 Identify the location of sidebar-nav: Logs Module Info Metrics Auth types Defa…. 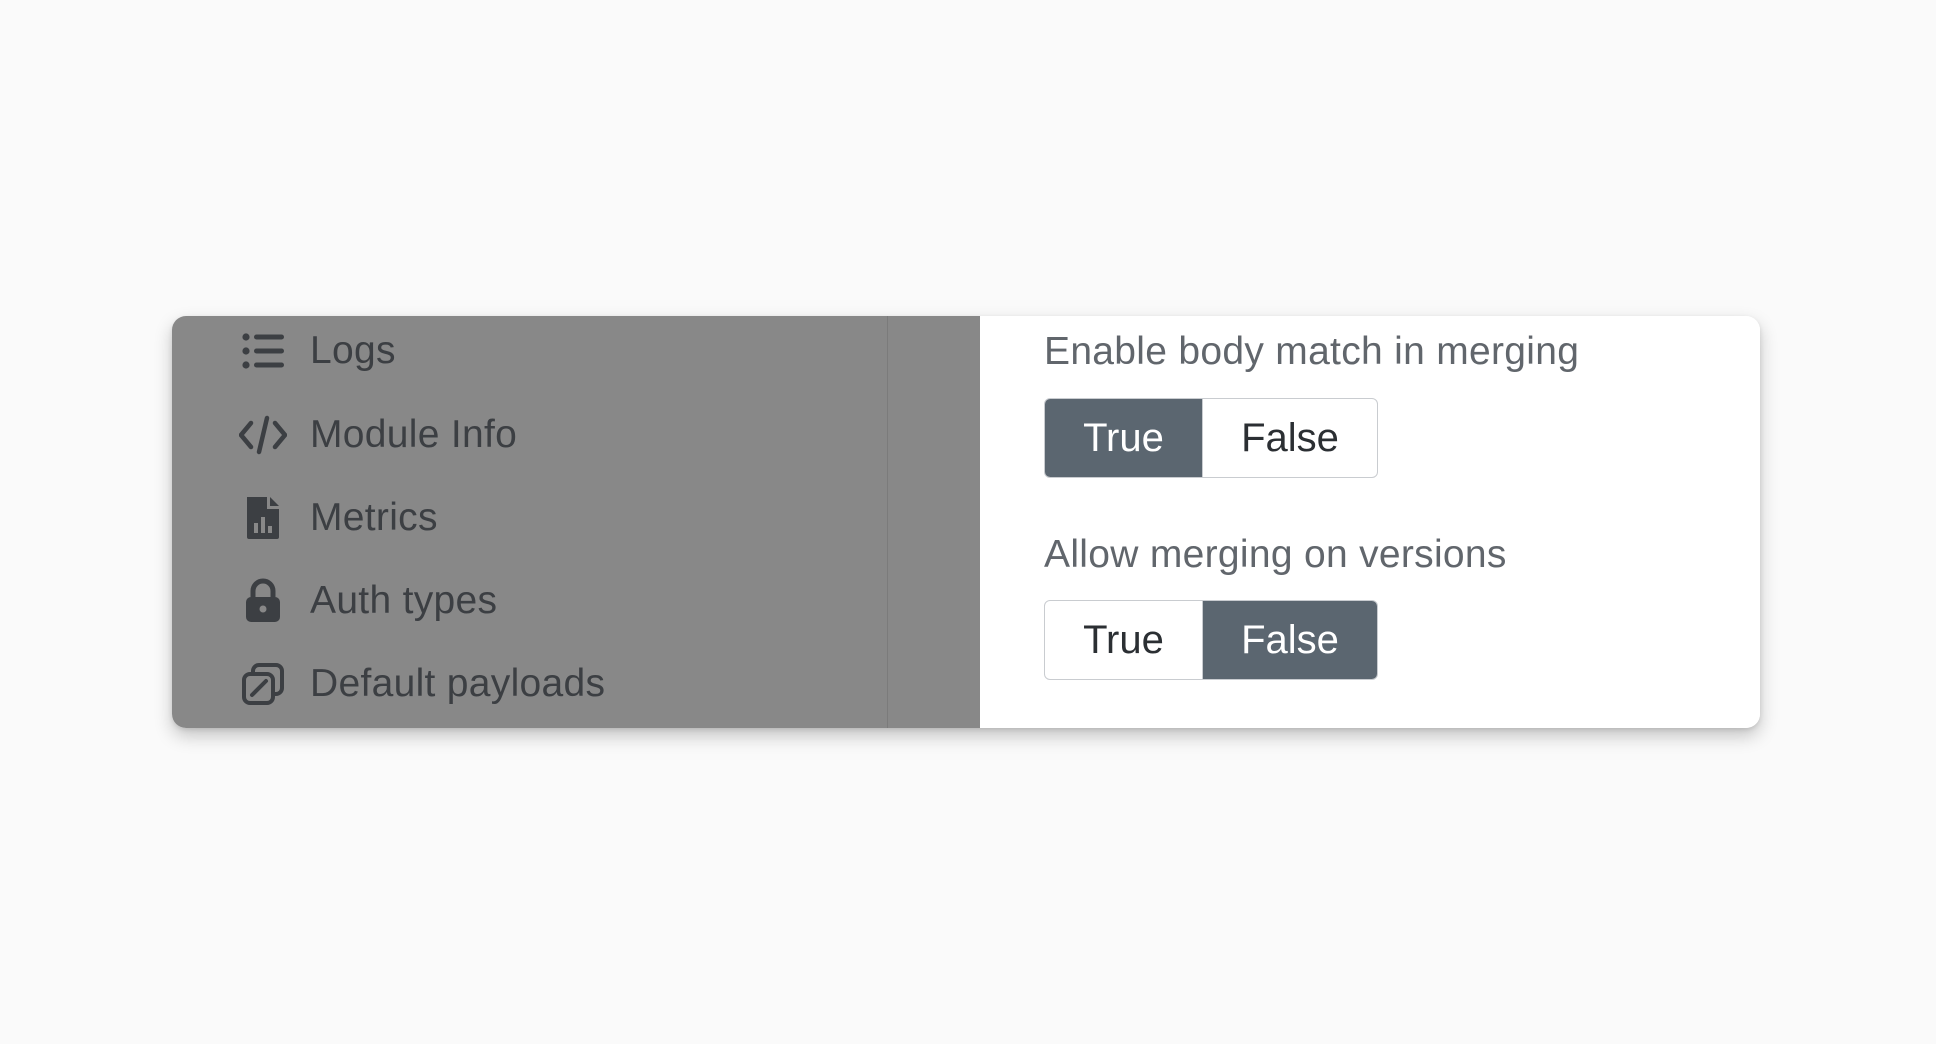
(529, 522).